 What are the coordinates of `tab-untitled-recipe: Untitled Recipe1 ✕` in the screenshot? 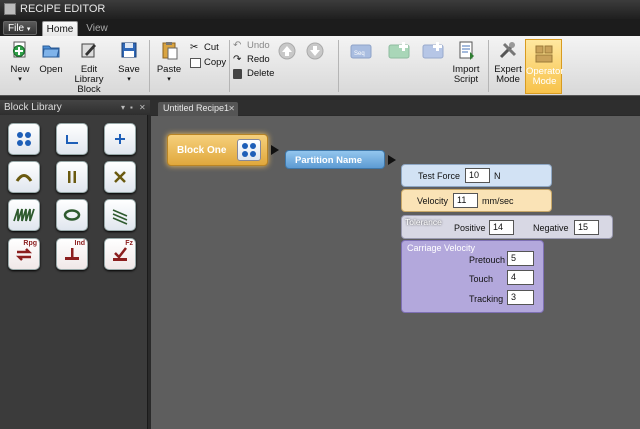 It's located at (198, 109).